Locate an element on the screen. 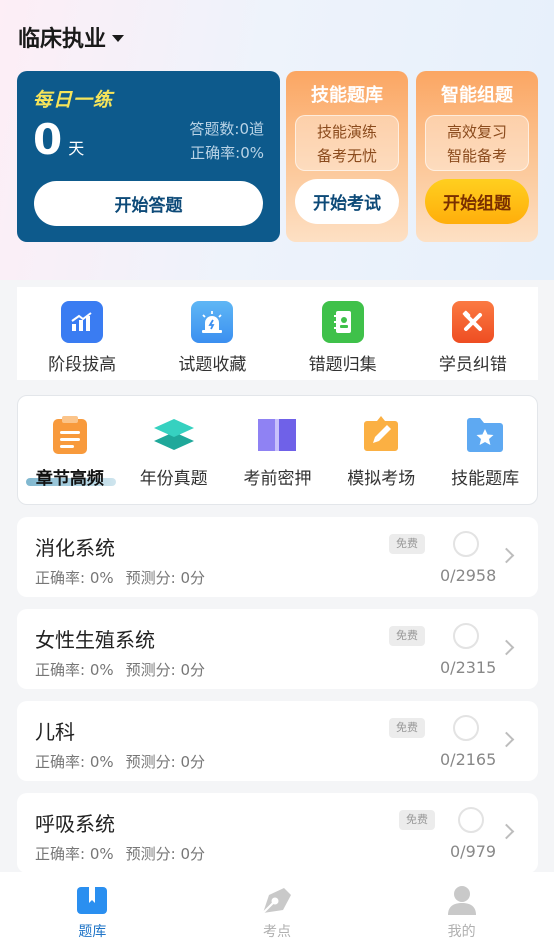 This screenshot has width=554, height=950. subject-progress: 0/2315 is located at coordinates (468, 667).